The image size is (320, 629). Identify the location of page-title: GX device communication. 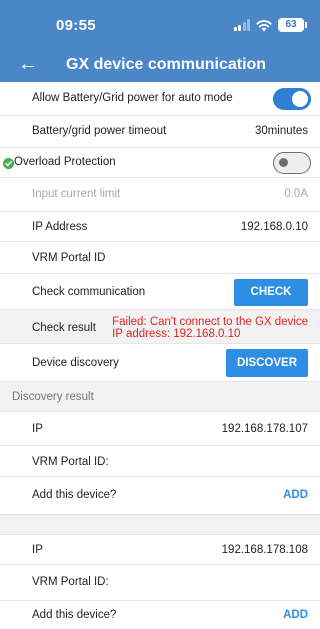
(166, 64).